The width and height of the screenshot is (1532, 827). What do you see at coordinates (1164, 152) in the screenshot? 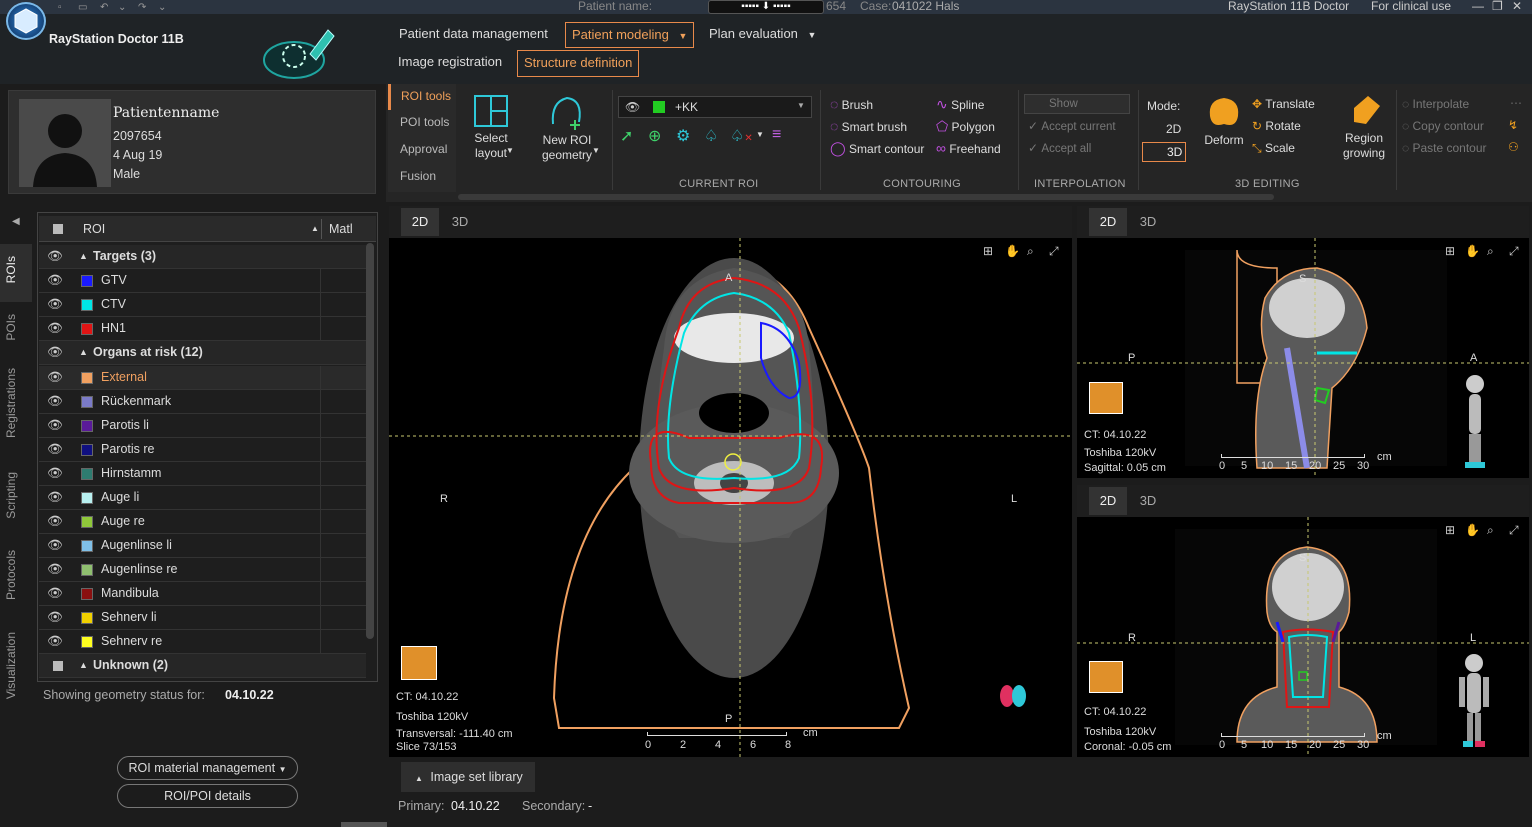
I see `mode-3d-button: 3D` at bounding box center [1164, 152].